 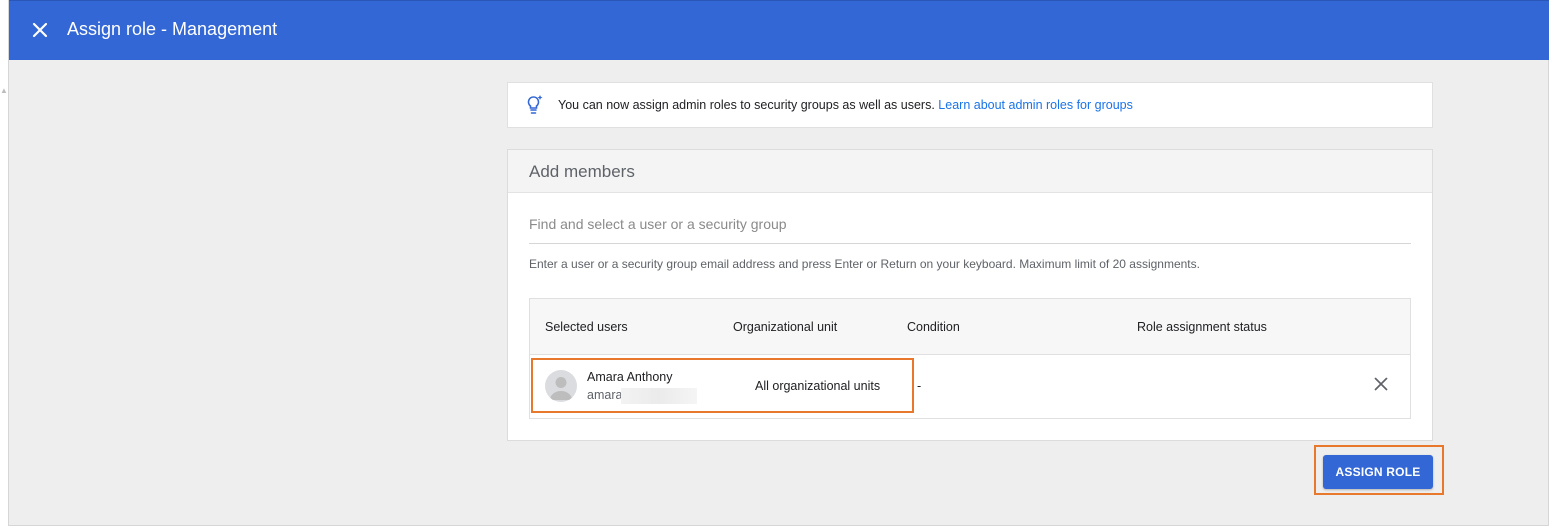 What do you see at coordinates (919, 386) in the screenshot?
I see `user-condition: -` at bounding box center [919, 386].